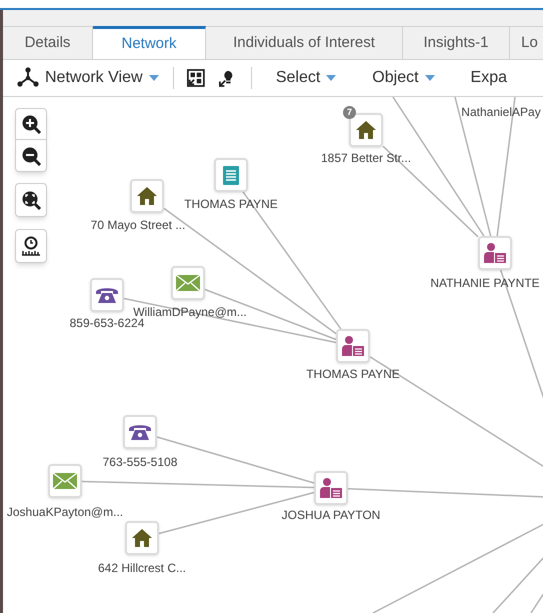  Describe the element at coordinates (107, 323) in the screenshot. I see `node-label: 859-653-6224` at that location.